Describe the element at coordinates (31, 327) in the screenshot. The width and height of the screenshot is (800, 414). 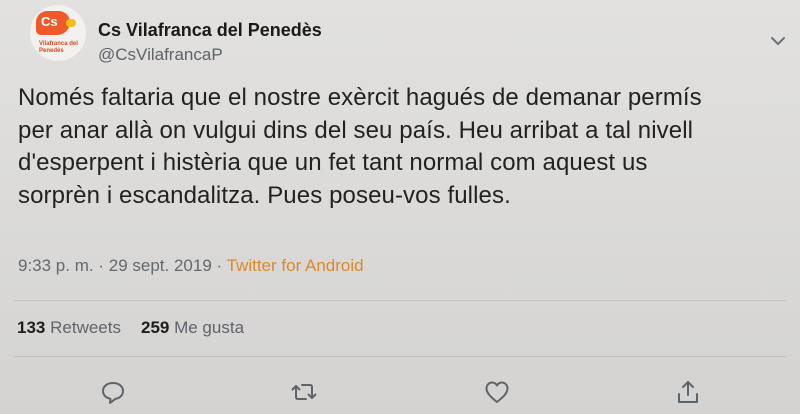
I see `retweets-count: 133` at that location.